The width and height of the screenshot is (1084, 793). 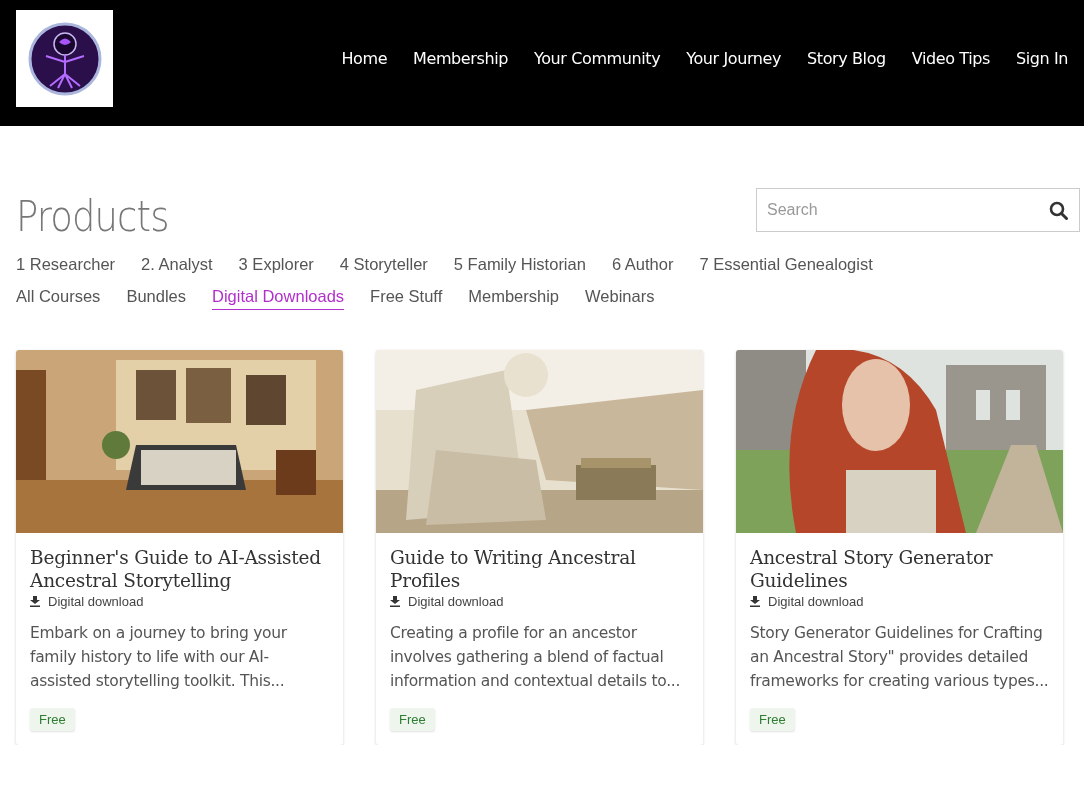 I want to click on search-field: Search, so click(x=918, y=209).